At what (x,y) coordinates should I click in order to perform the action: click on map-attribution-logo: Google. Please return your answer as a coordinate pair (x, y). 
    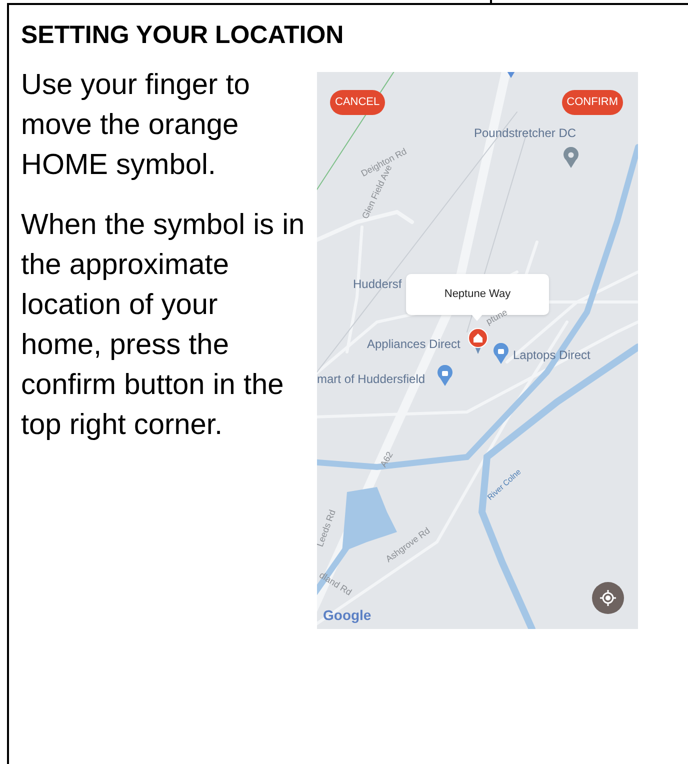
    Looking at the image, I should click on (347, 615).